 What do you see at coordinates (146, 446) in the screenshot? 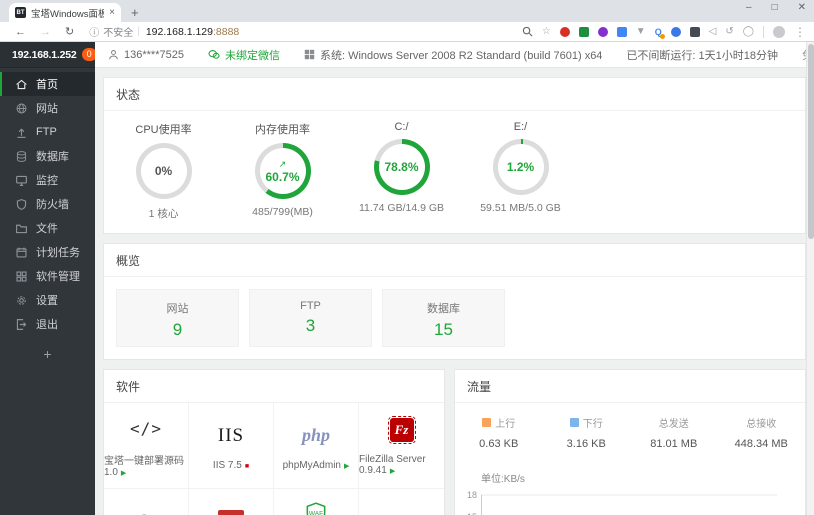
I see `software-item-deploy: </> 宝塔一键部署源码 1.0` at bounding box center [146, 446].